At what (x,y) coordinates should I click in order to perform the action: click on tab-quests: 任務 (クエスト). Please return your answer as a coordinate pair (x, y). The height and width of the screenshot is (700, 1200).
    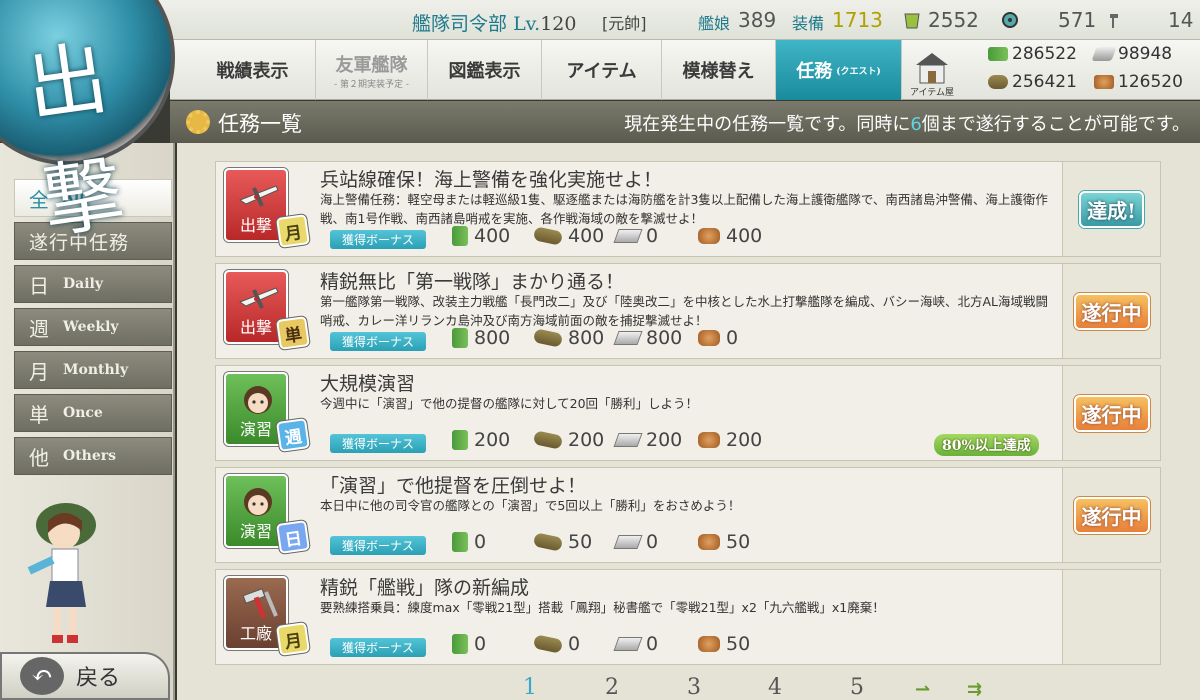
    Looking at the image, I should click on (839, 70).